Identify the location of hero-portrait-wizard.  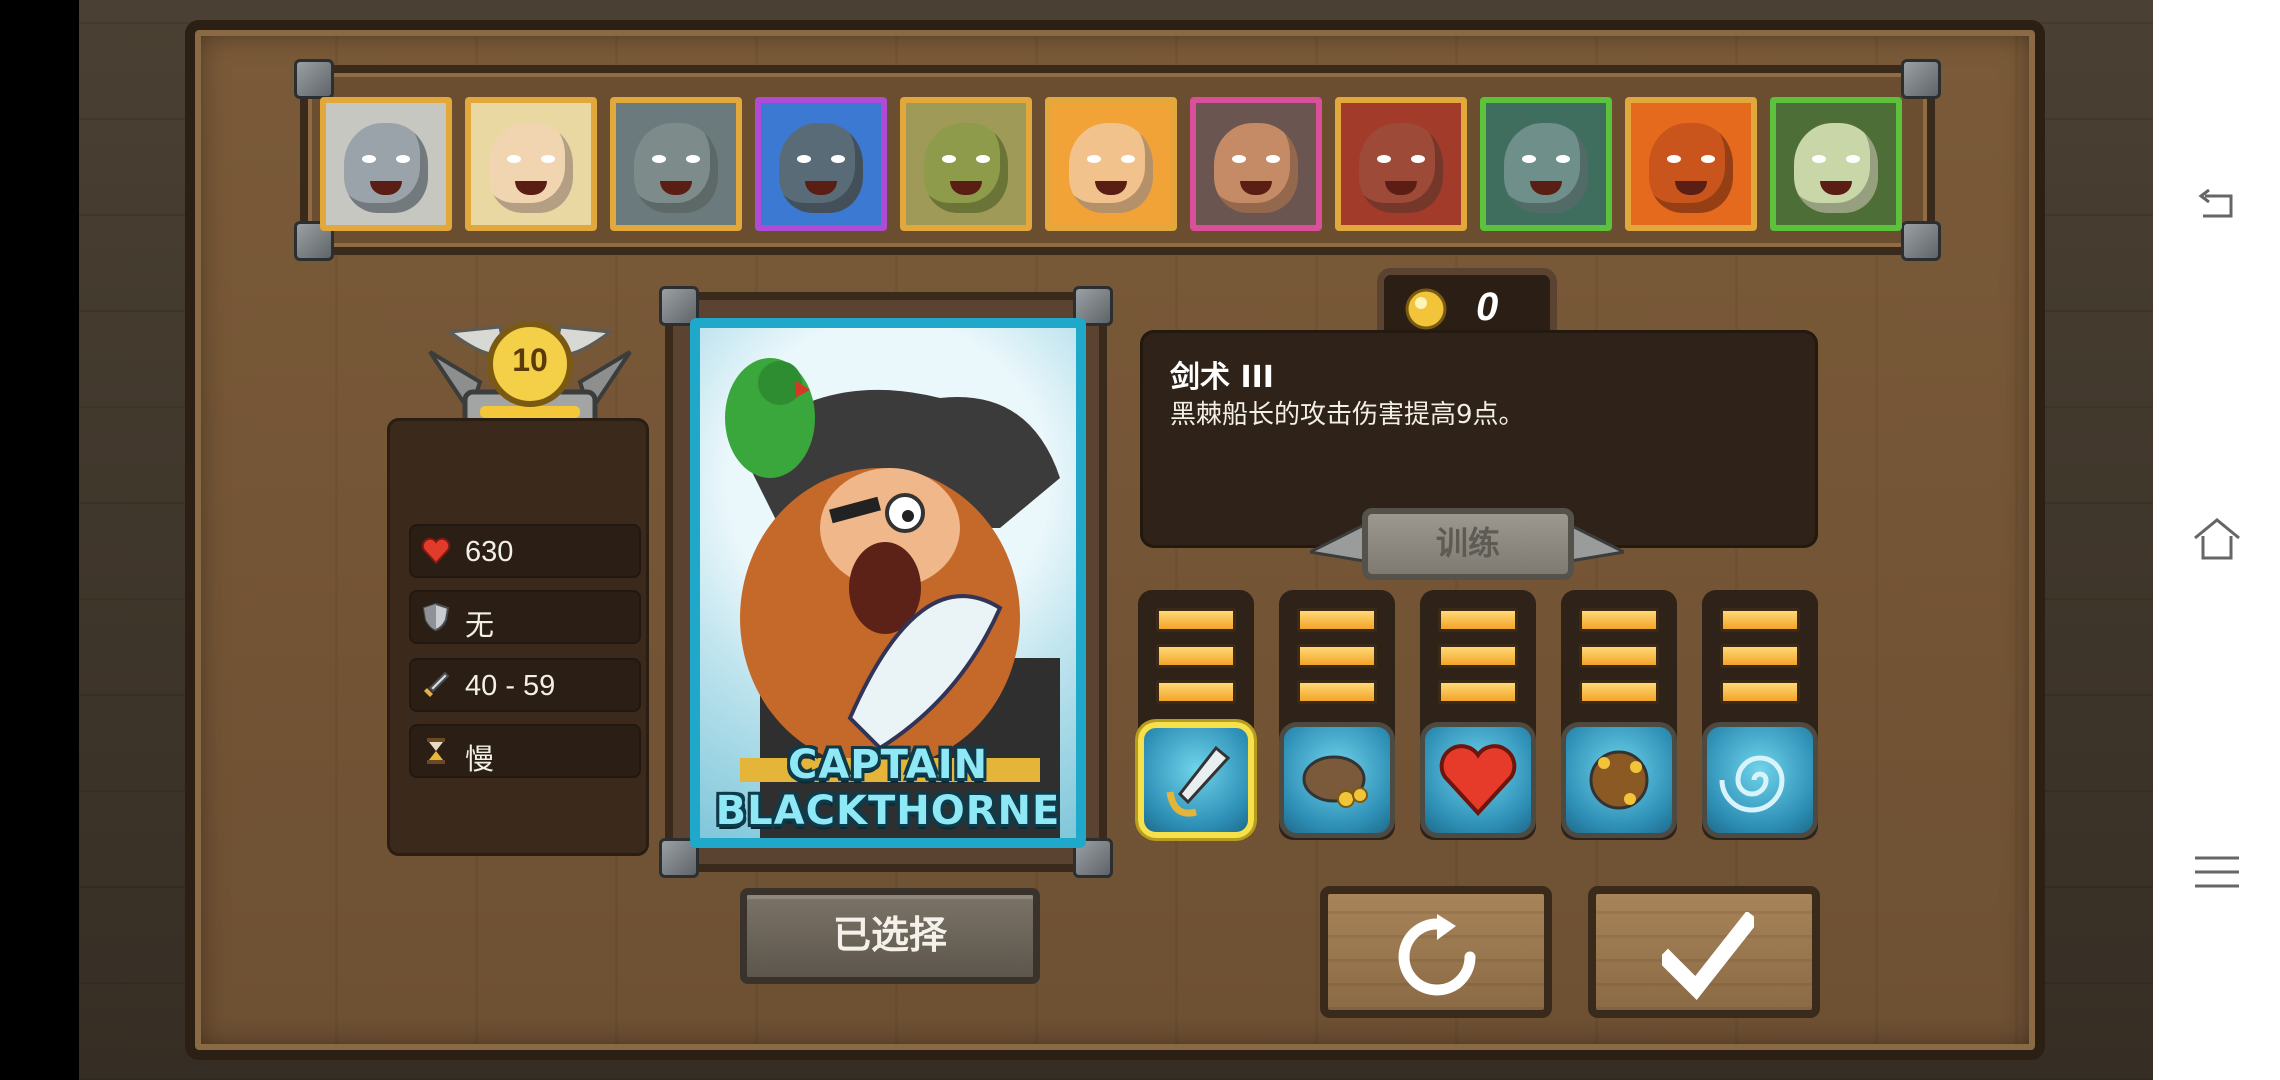
(386, 164).